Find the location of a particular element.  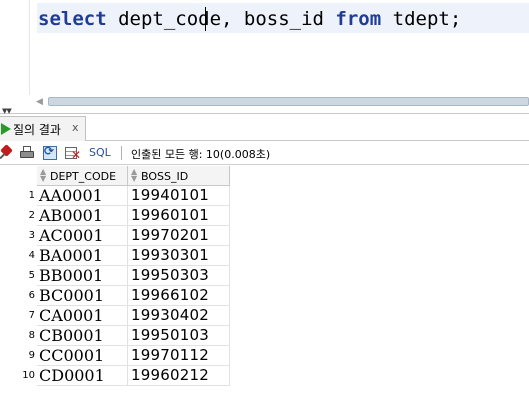

table-row: 1 AA0001 19940101 is located at coordinates (115, 196).